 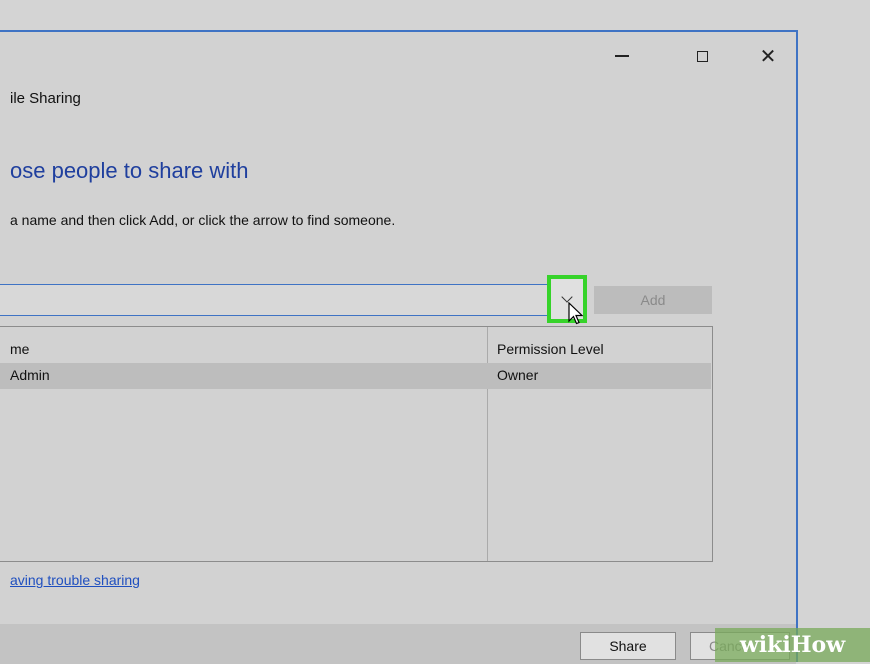 I want to click on maximize-icon, so click(x=702, y=56).